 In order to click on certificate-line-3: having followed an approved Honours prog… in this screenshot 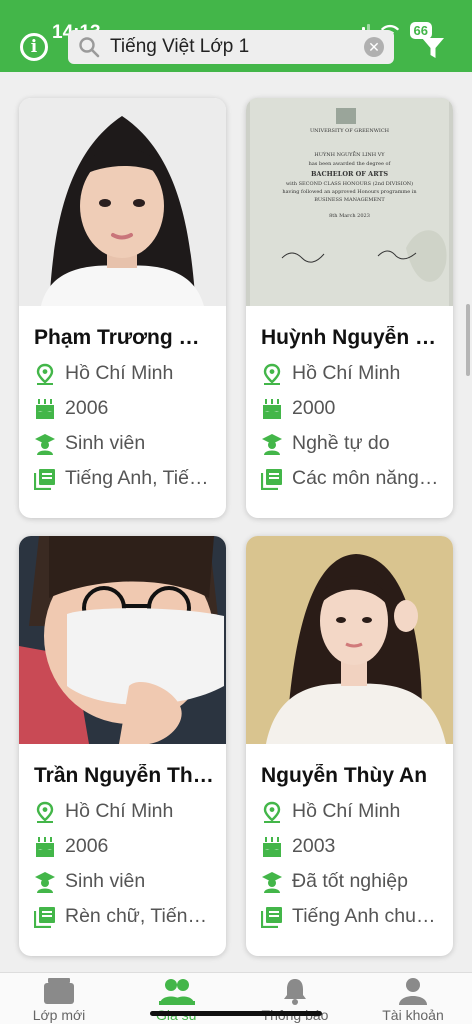, I will do `click(349, 192)`.